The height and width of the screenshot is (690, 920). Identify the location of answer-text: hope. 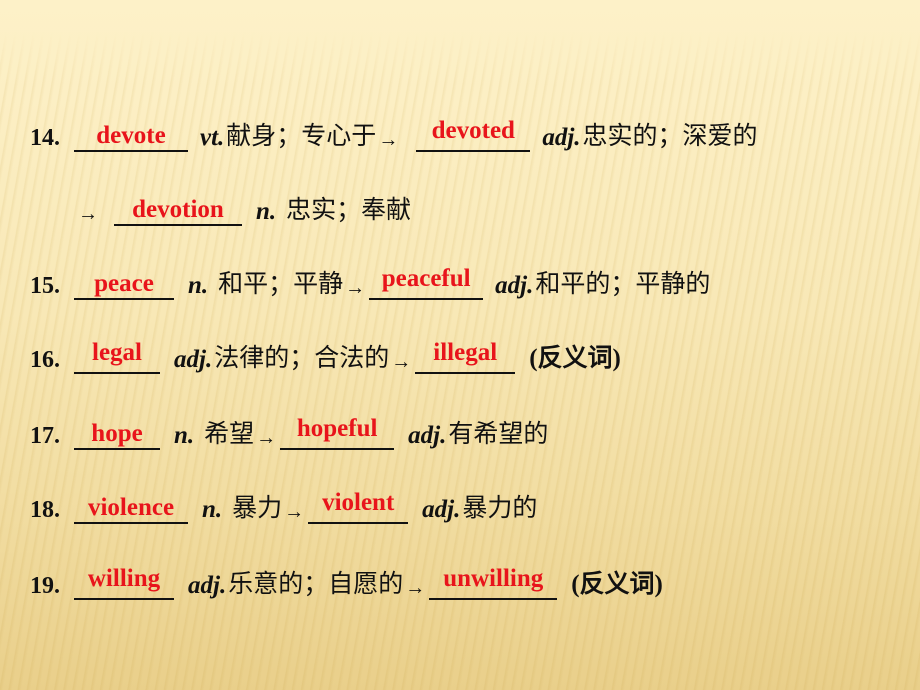
(117, 433).